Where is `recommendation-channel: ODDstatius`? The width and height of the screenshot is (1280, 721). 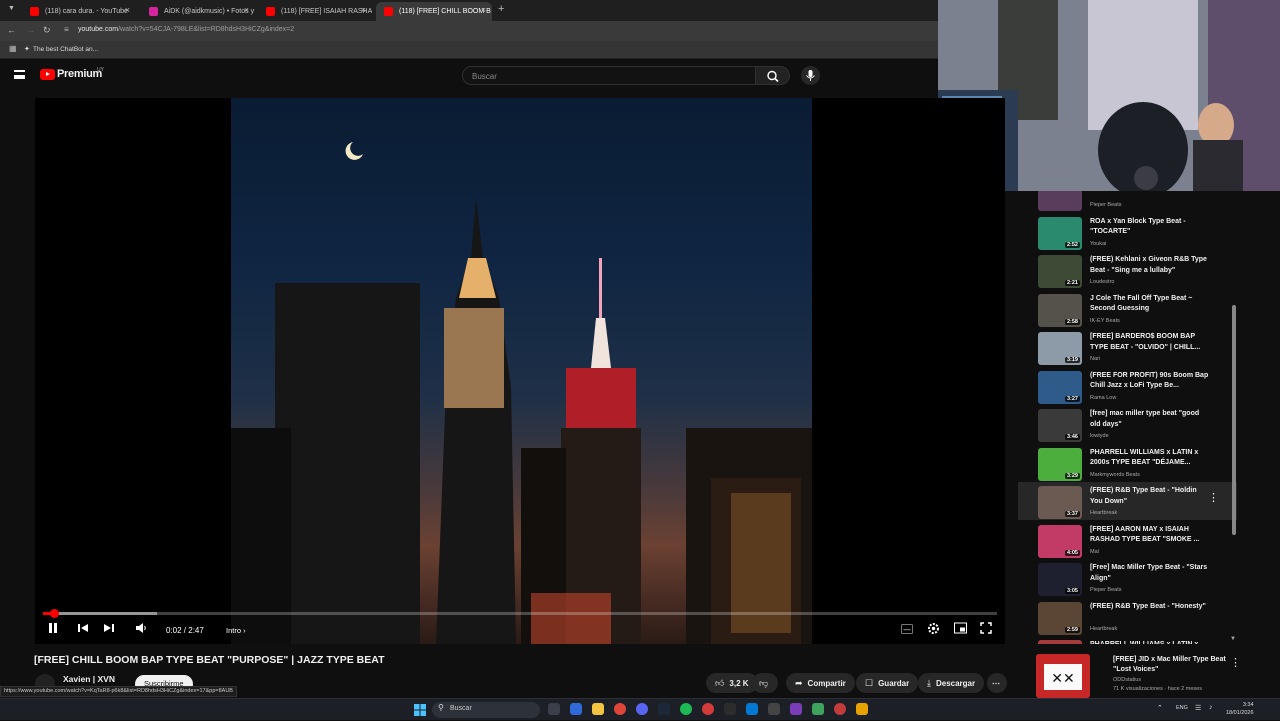
recommendation-channel: ODDstatius is located at coordinates (1127, 680).